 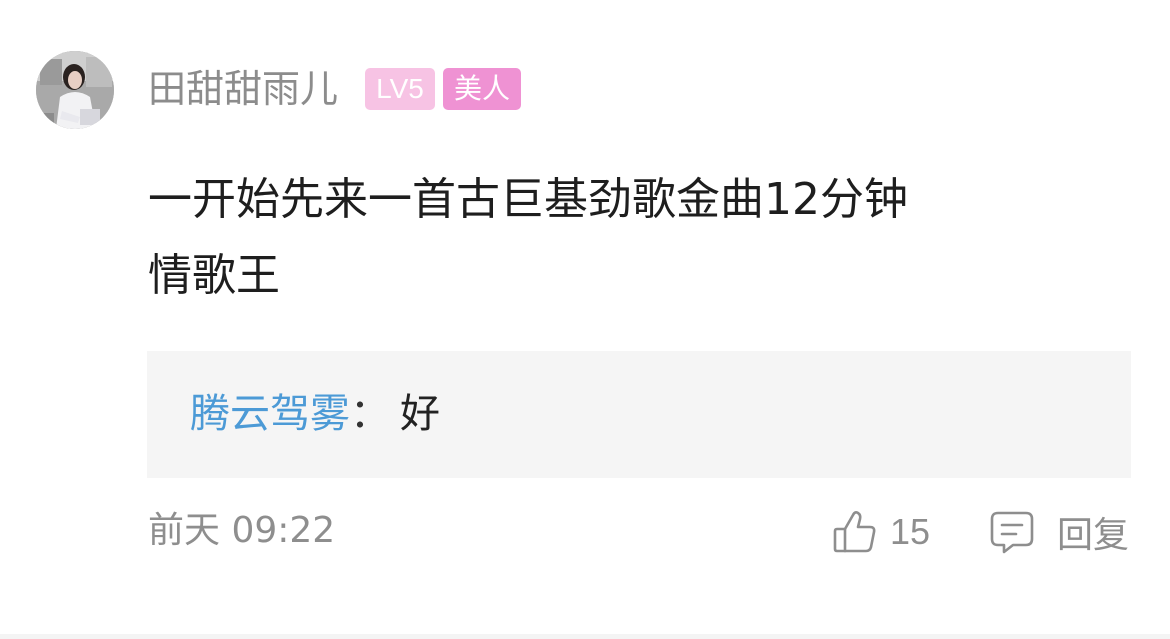 I want to click on reply-label: 回复, so click(x=1093, y=535).